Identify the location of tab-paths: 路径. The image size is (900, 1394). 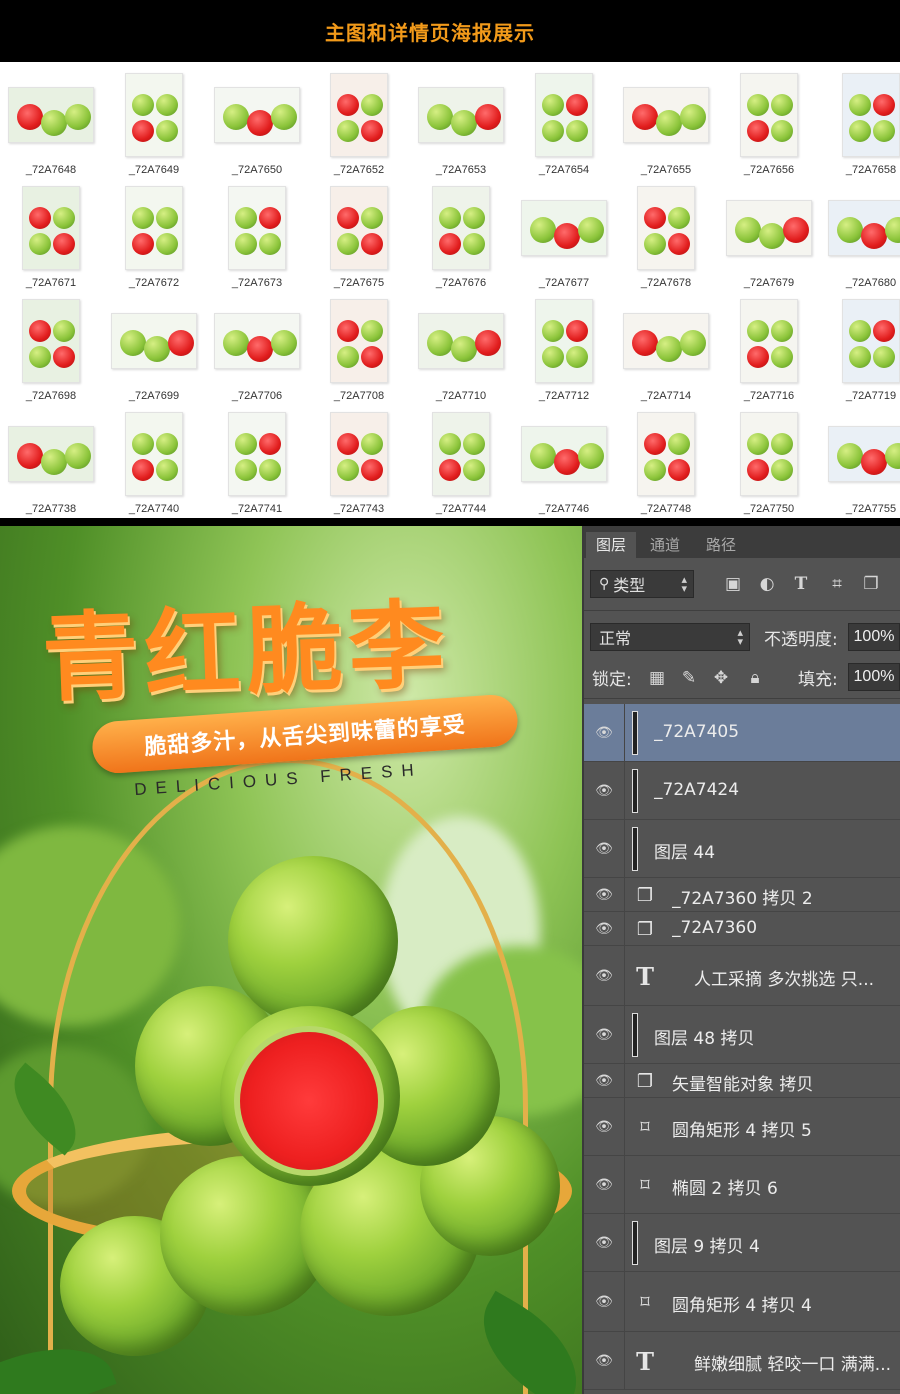
(721, 545).